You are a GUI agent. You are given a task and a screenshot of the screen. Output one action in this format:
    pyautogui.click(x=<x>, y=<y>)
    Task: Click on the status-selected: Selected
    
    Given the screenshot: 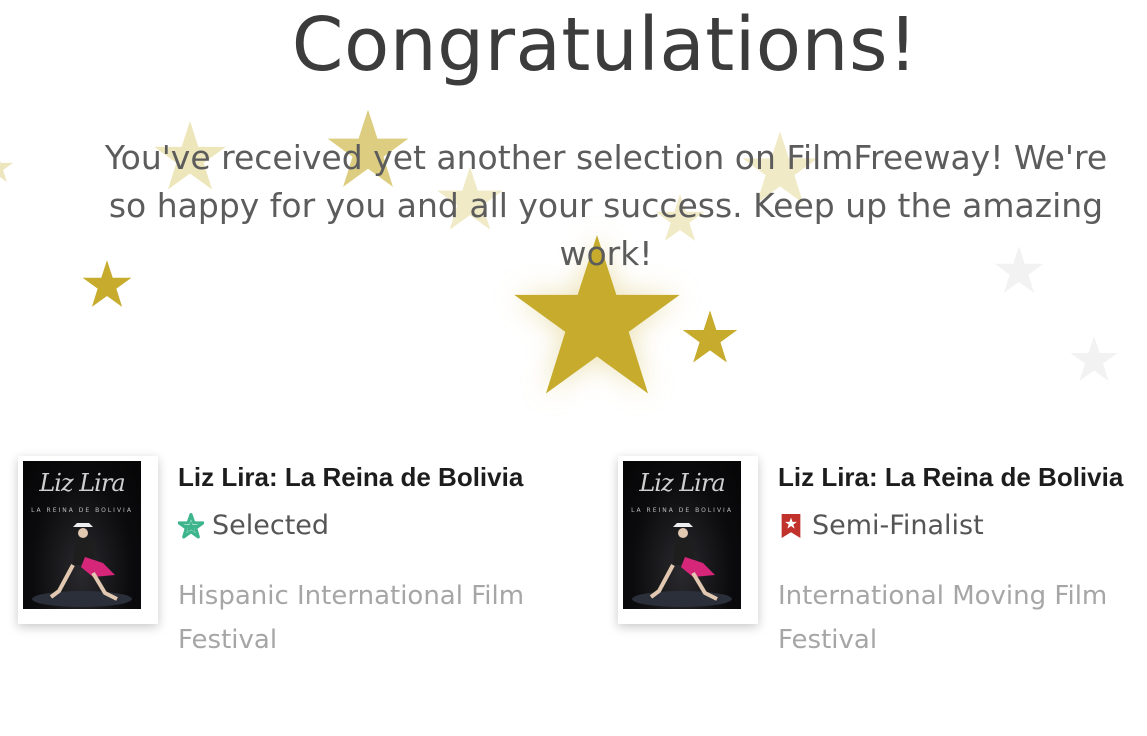 What is the action you would take?
    pyautogui.click(x=253, y=525)
    